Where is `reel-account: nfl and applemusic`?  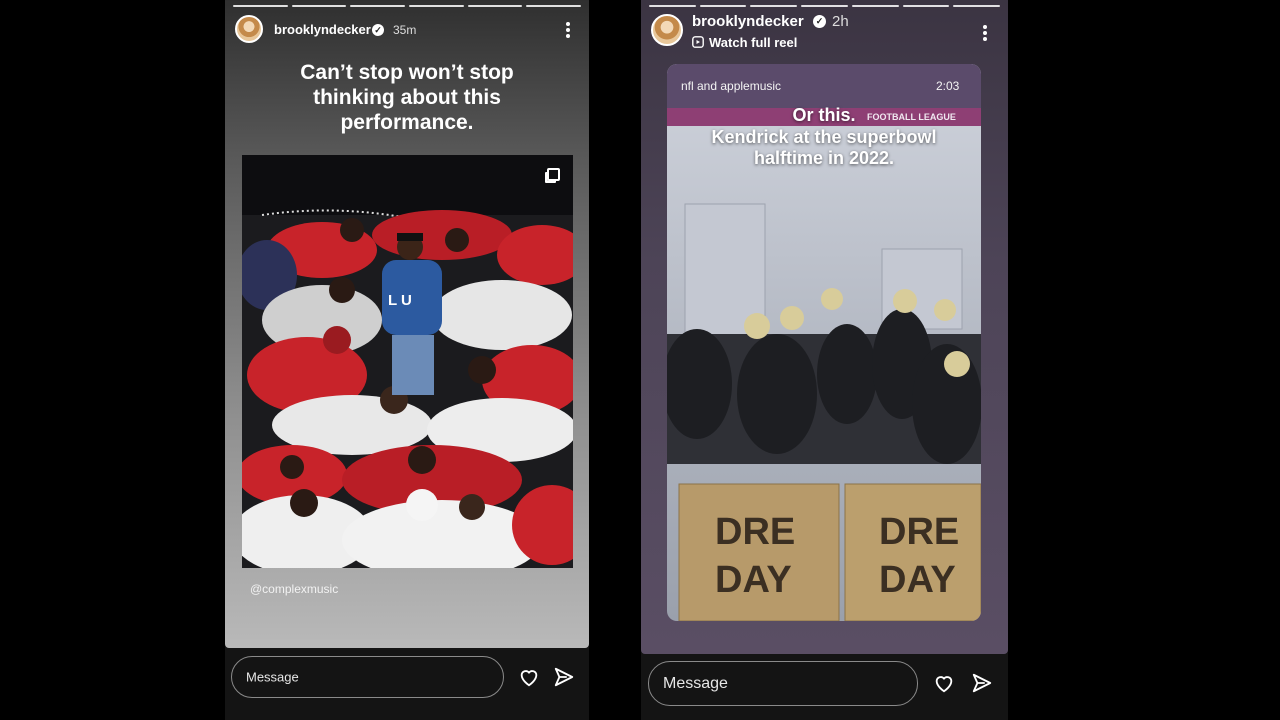 reel-account: nfl and applemusic is located at coordinates (731, 86).